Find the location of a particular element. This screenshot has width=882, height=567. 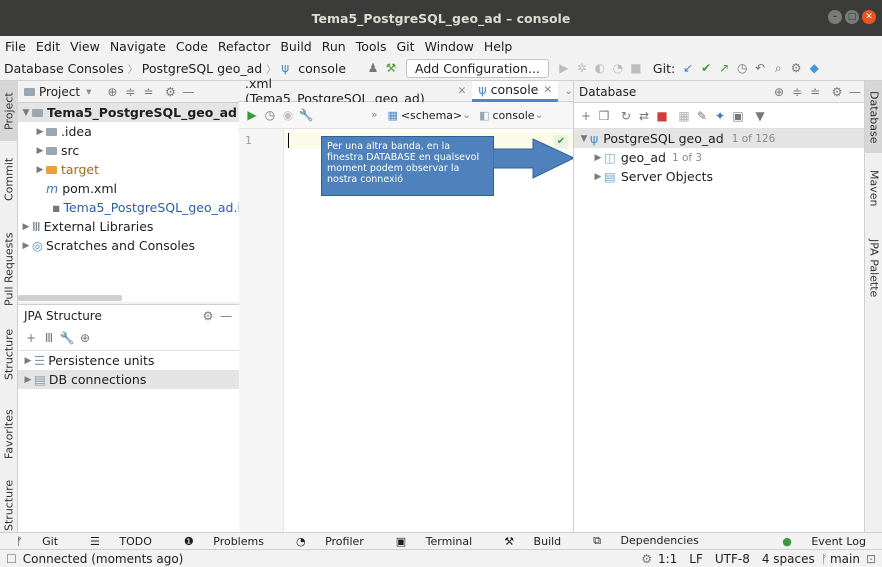

tool-structure: Structure is located at coordinates (9, 354).